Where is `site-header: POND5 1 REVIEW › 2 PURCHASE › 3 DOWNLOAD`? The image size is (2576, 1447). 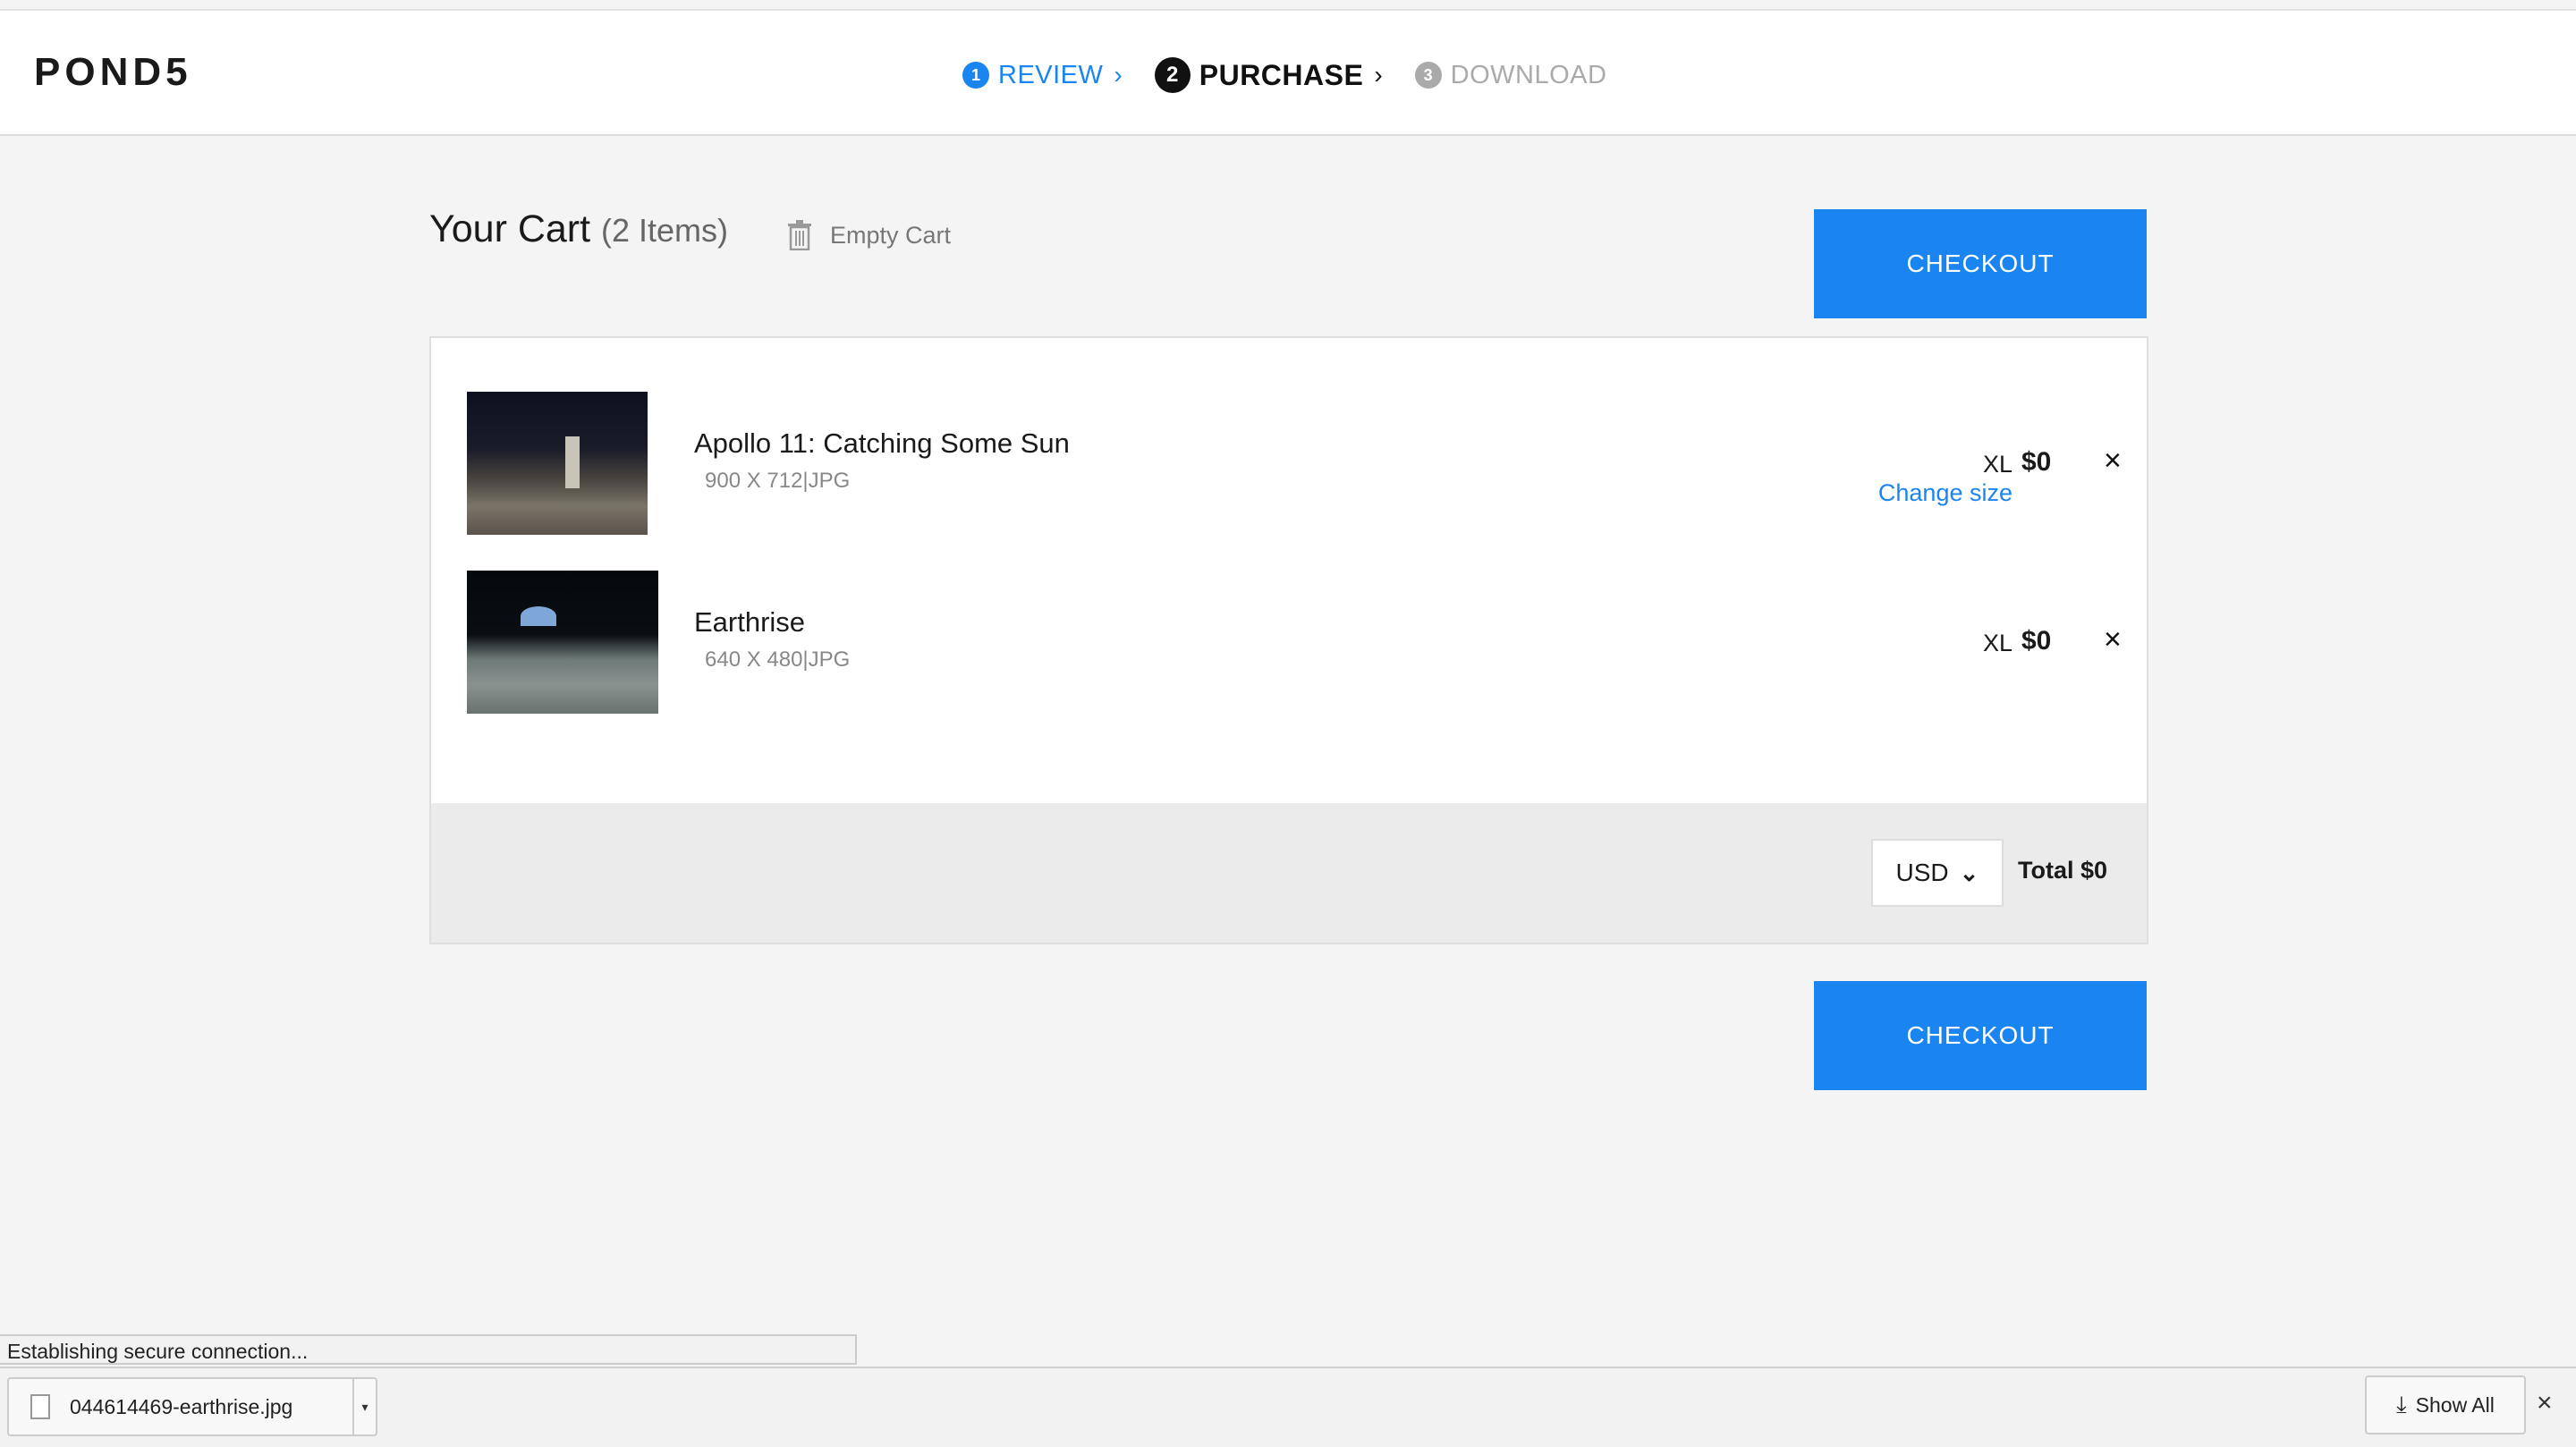 site-header: POND5 1 REVIEW › 2 PURCHASE › 3 DOWNLOAD is located at coordinates (1288, 73).